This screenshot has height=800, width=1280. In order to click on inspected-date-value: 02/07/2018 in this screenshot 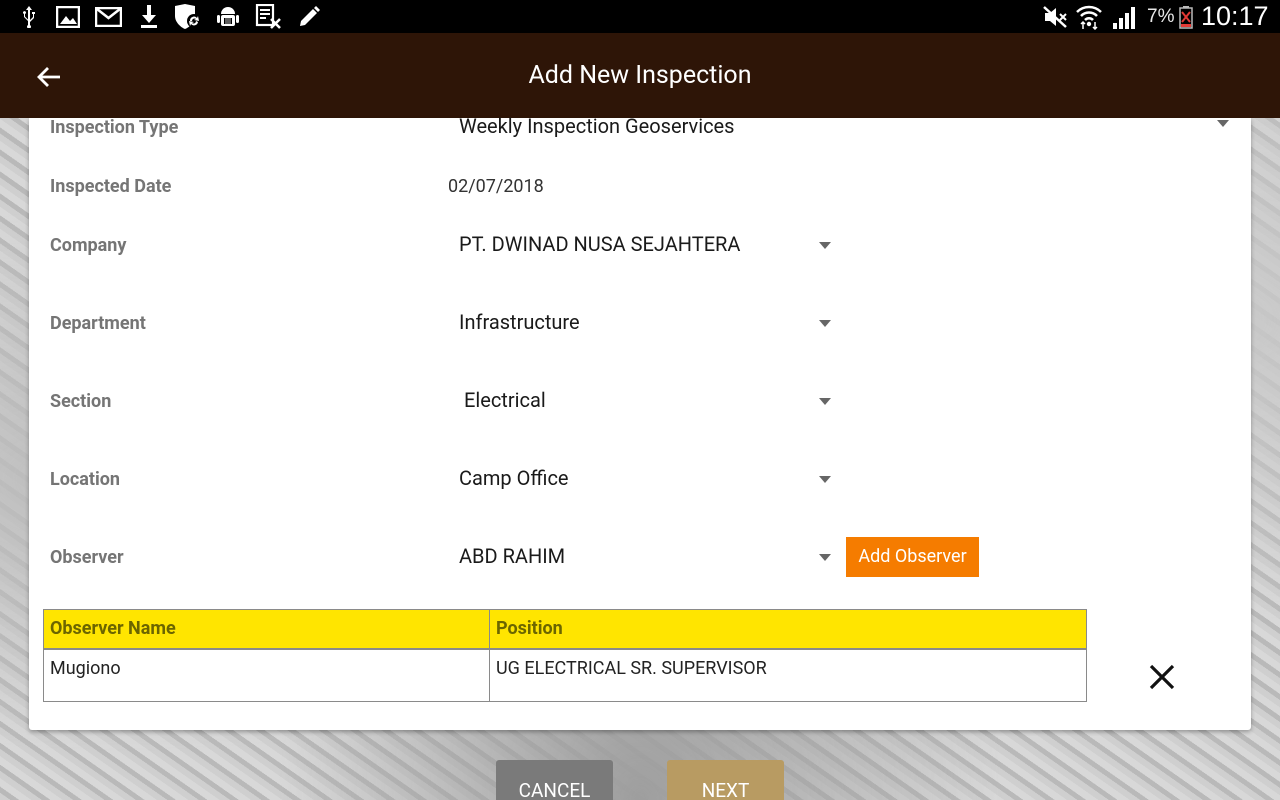, I will do `click(496, 186)`.